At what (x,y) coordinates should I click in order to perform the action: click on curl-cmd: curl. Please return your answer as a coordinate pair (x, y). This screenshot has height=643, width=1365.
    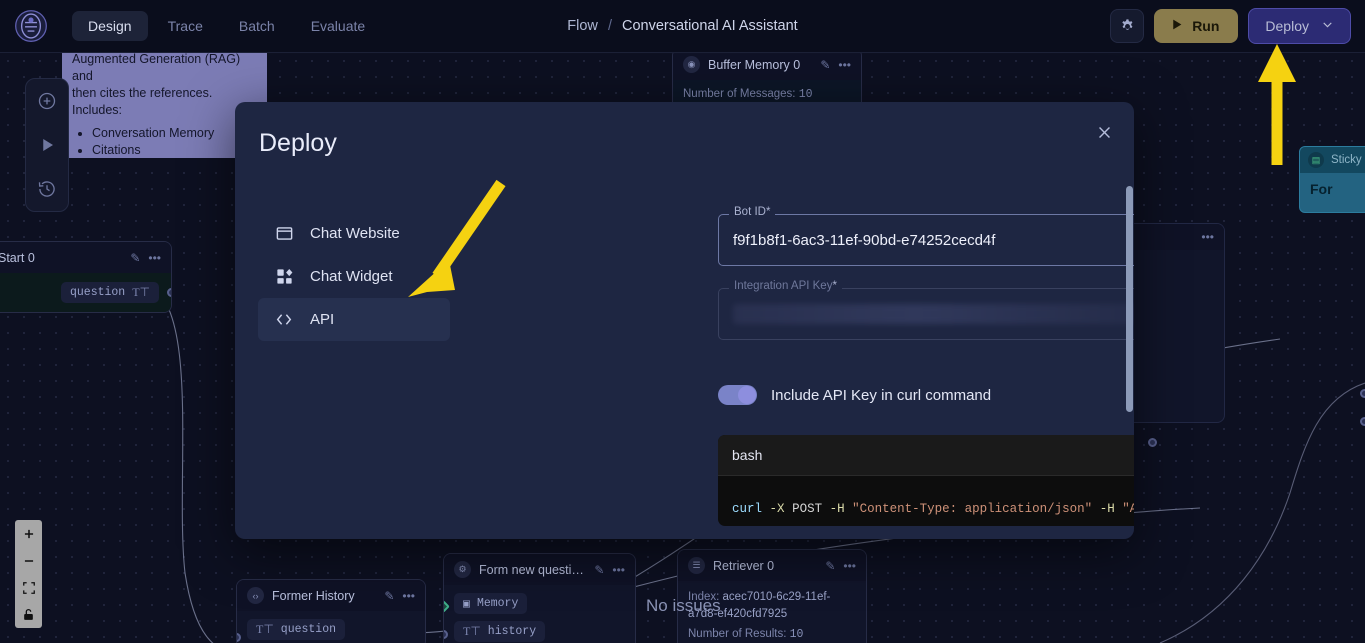
    Looking at the image, I should click on (747, 509).